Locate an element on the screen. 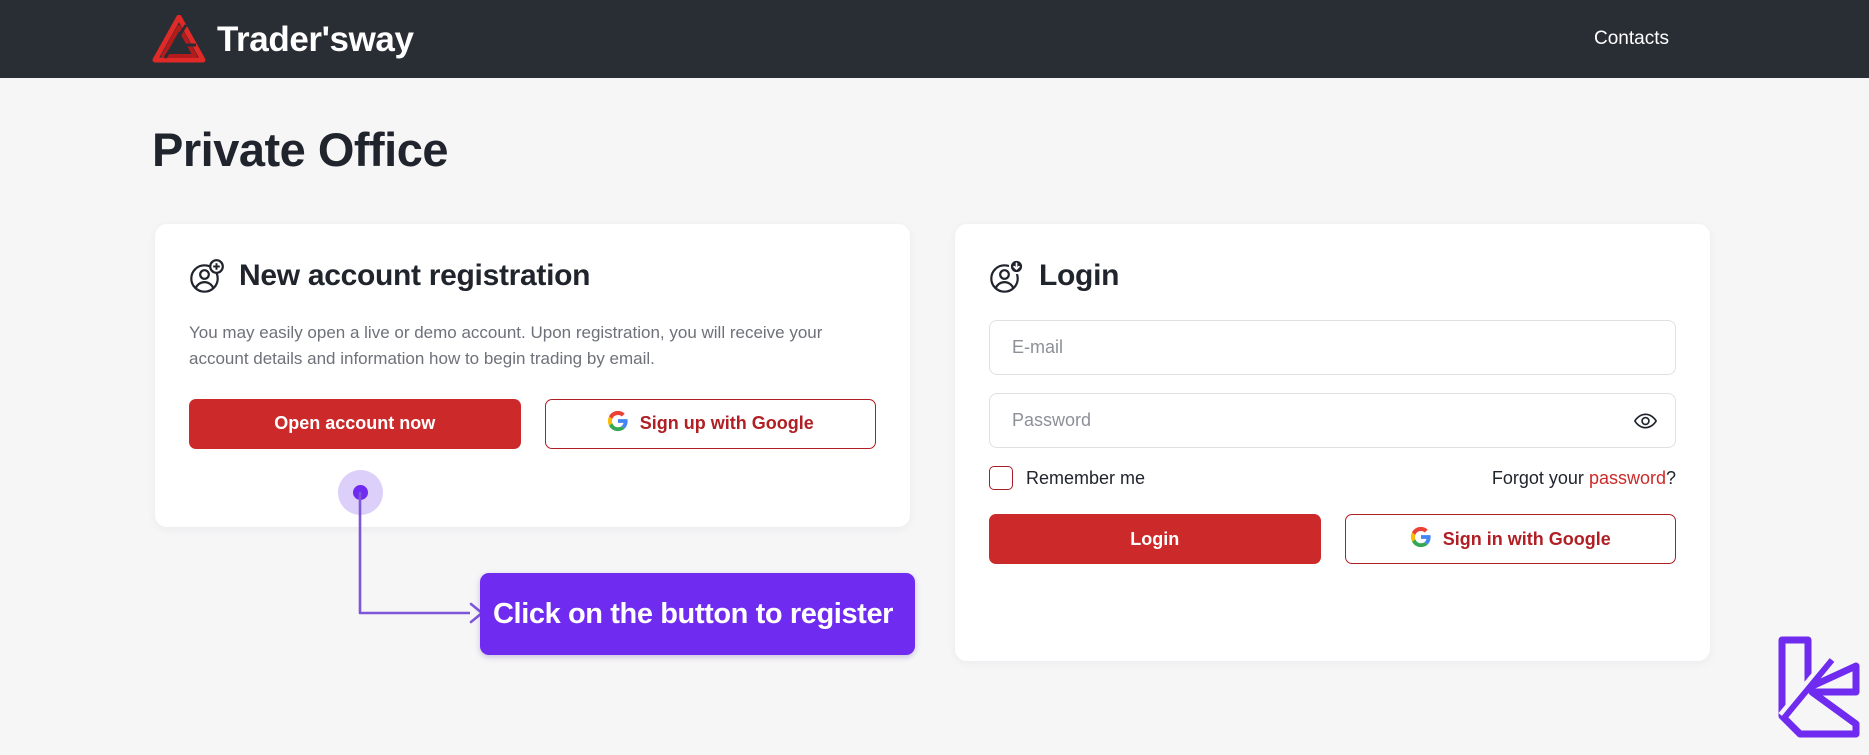  forgot-password: Forgot your password? is located at coordinates (1584, 478).